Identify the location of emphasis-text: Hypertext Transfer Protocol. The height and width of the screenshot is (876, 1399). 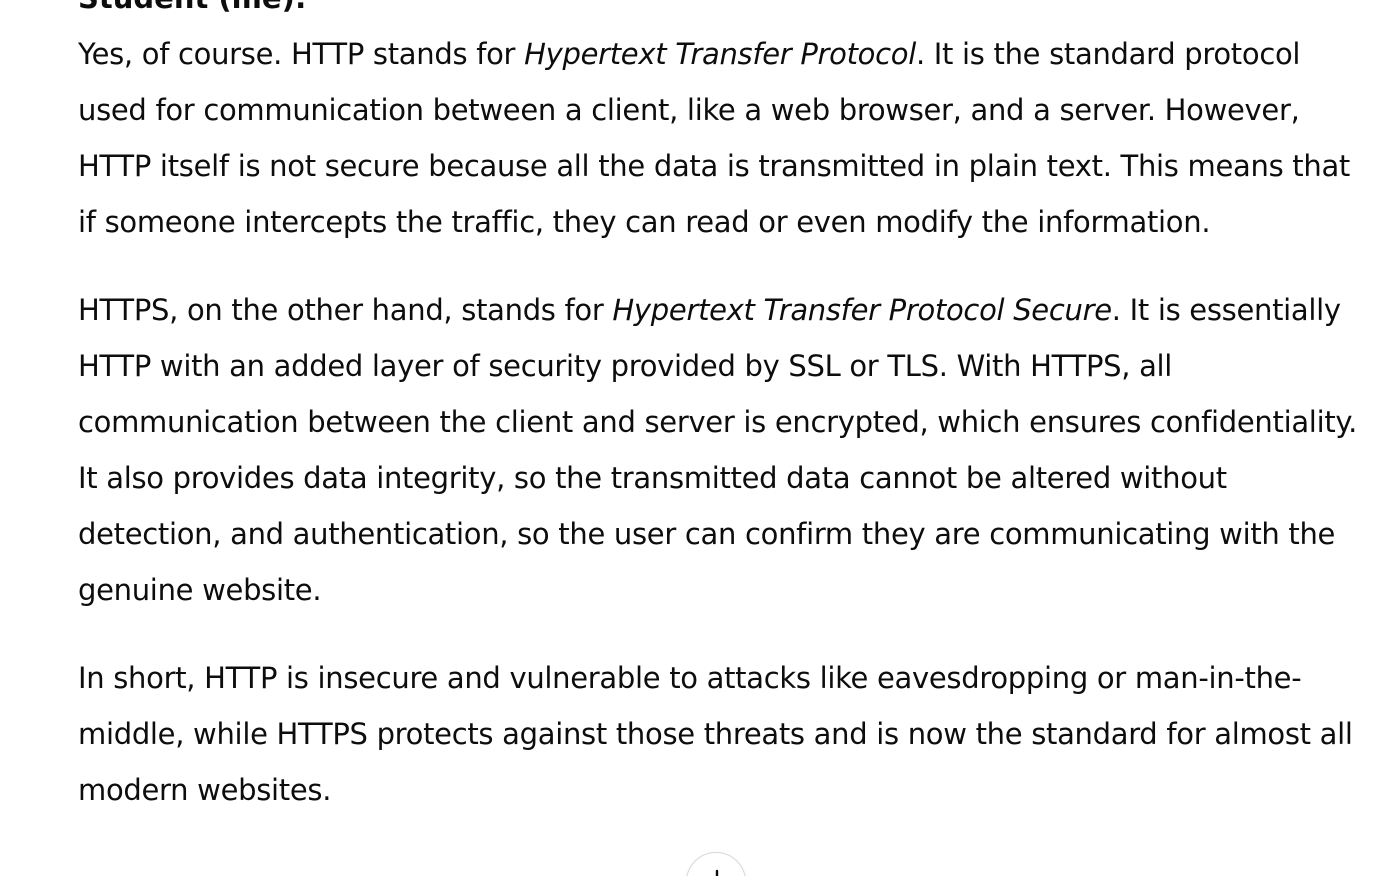
(720, 54).